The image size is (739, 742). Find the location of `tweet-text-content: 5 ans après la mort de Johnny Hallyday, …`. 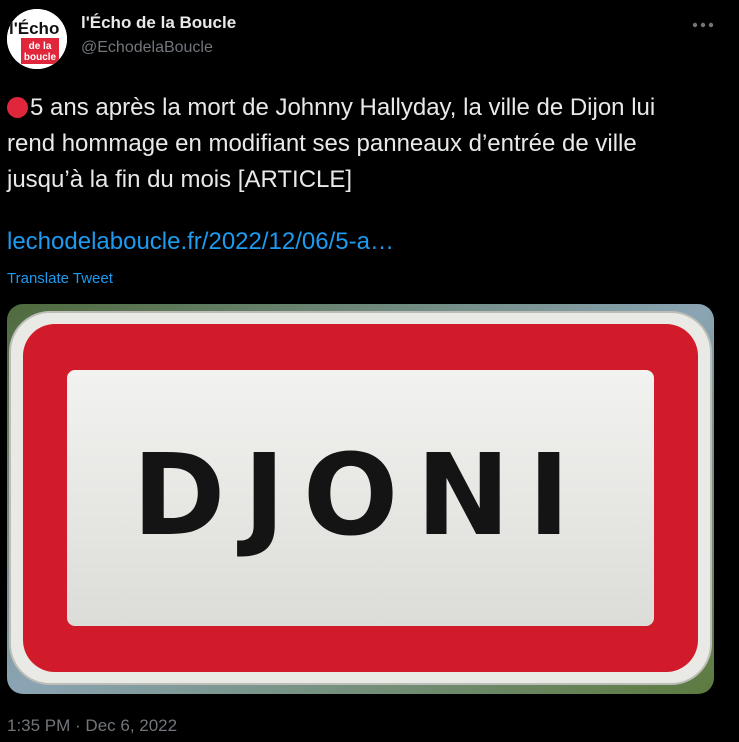

tweet-text-content: 5 ans après la mort de Johnny Hallyday, … is located at coordinates (334, 143).